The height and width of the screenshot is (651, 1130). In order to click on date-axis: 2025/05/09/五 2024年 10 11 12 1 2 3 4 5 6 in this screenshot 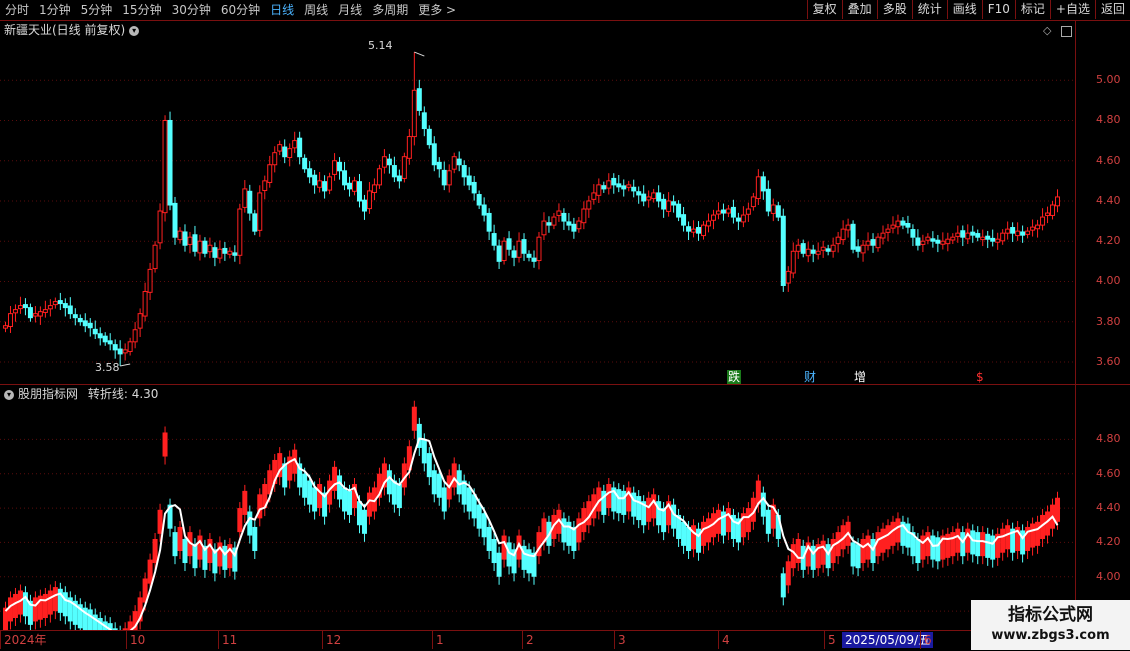, I will do `click(565, 640)`.